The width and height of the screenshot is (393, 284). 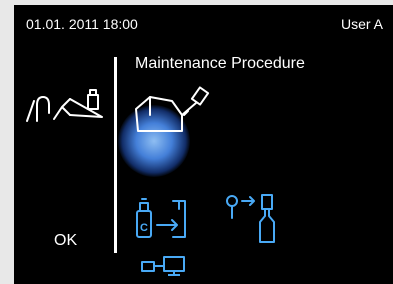 I want to click on screen-display-icon, so click(x=164, y=266).